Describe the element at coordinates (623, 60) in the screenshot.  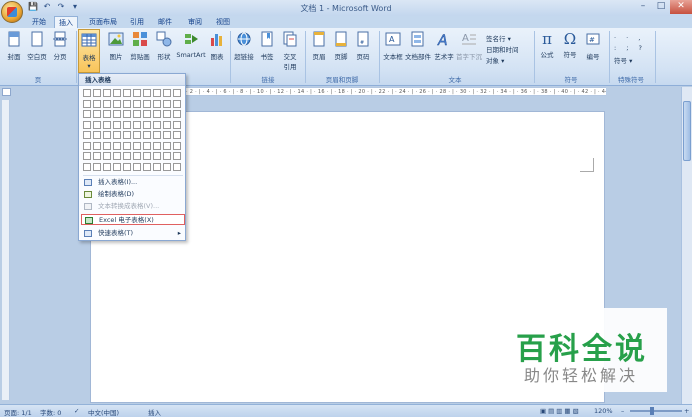
I see `special-symbol-dropdown: 符号 ▾` at that location.